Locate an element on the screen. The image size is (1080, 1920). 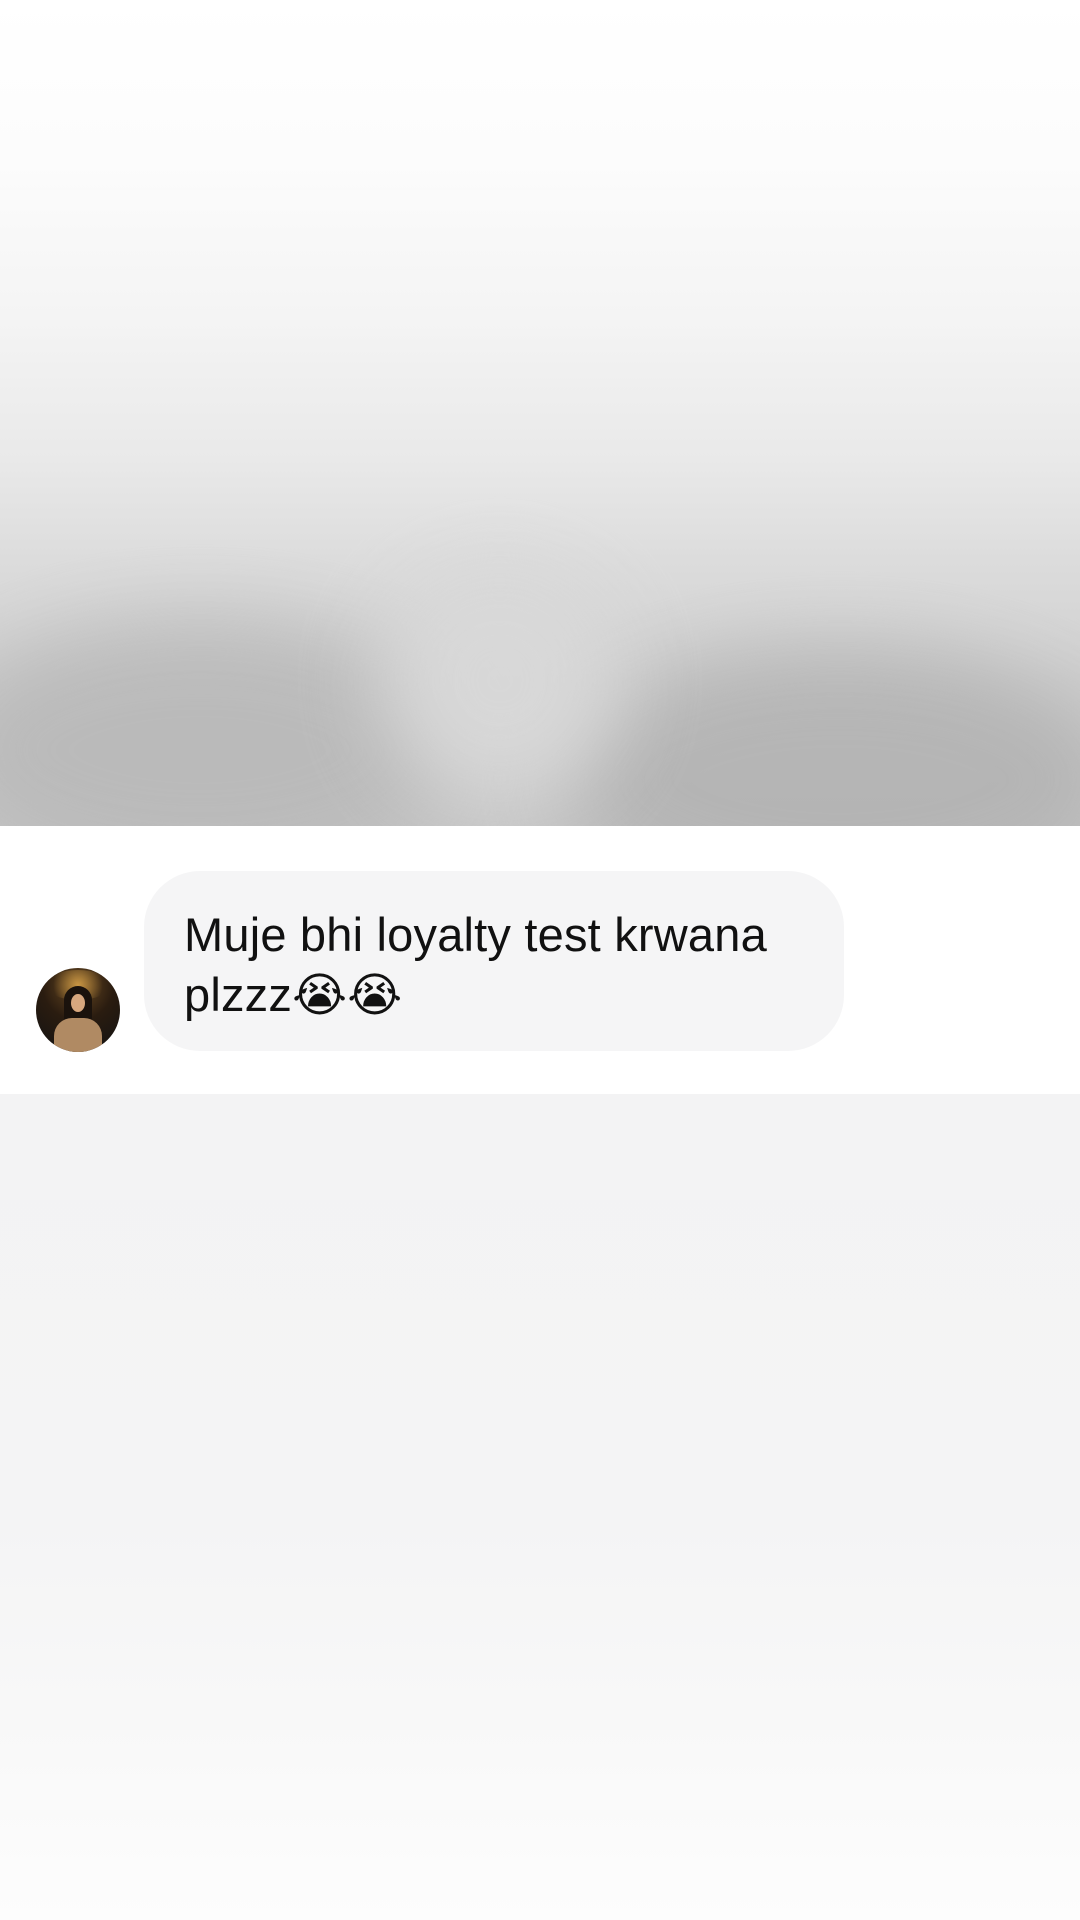
message-text: Muje bhi loyalty test krwana plzzz😭😭 is located at coordinates (475, 964).